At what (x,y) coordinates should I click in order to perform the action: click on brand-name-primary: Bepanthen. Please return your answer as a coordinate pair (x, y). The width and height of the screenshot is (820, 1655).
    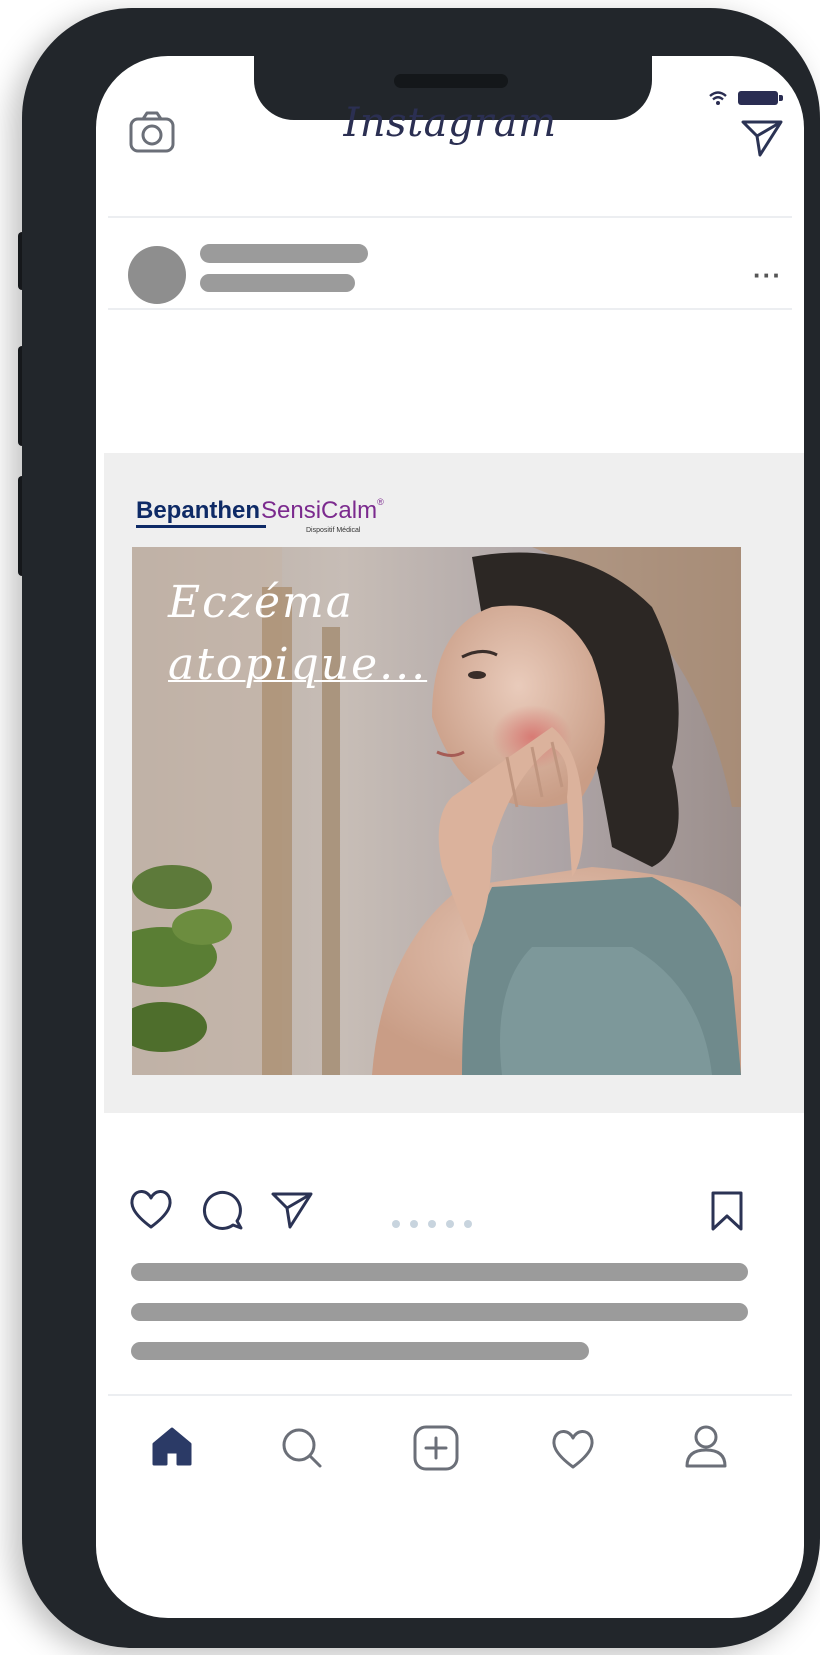
    Looking at the image, I should click on (198, 510).